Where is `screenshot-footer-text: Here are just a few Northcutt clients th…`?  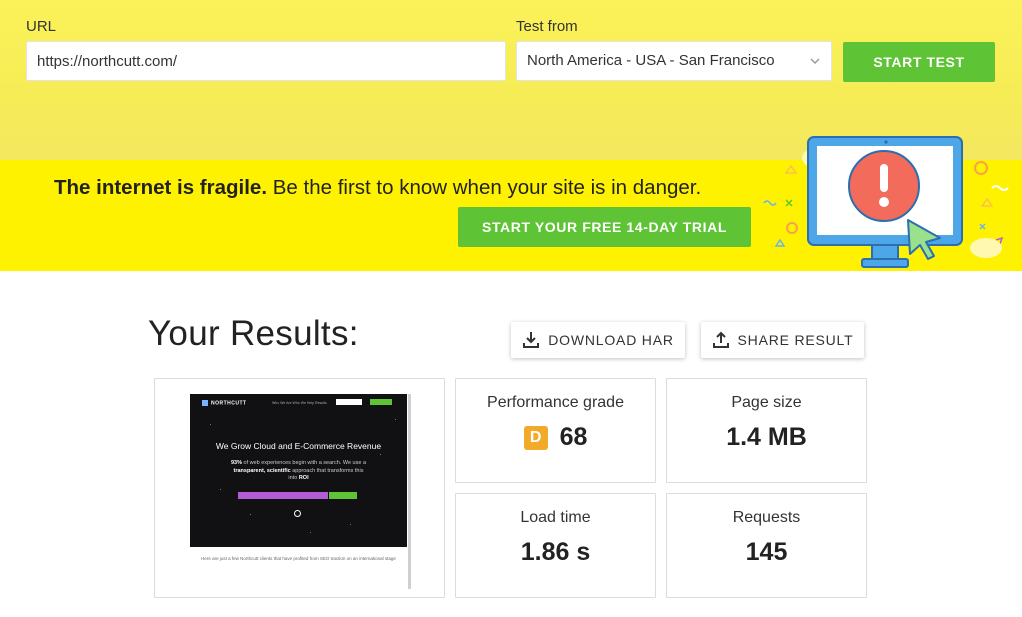
screenshot-footer-text: Here are just a few Northcutt clients th… is located at coordinates (298, 558).